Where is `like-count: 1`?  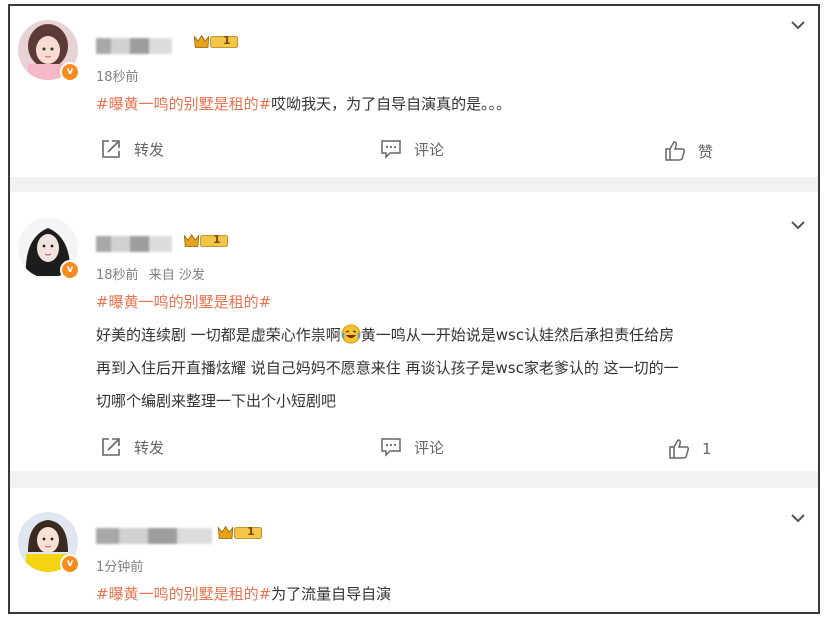
like-count: 1 is located at coordinates (707, 449).